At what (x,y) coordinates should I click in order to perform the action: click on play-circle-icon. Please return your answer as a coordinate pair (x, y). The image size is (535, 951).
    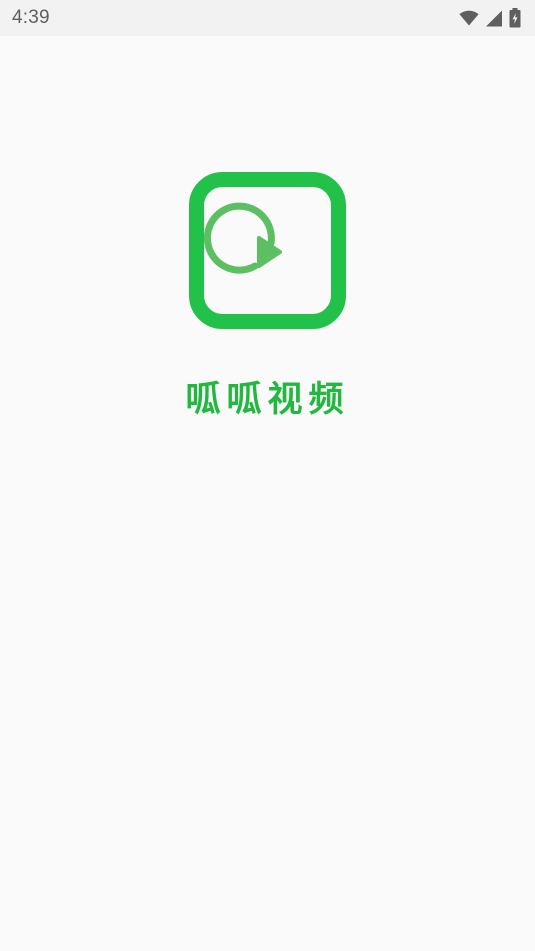
    Looking at the image, I should click on (267, 250).